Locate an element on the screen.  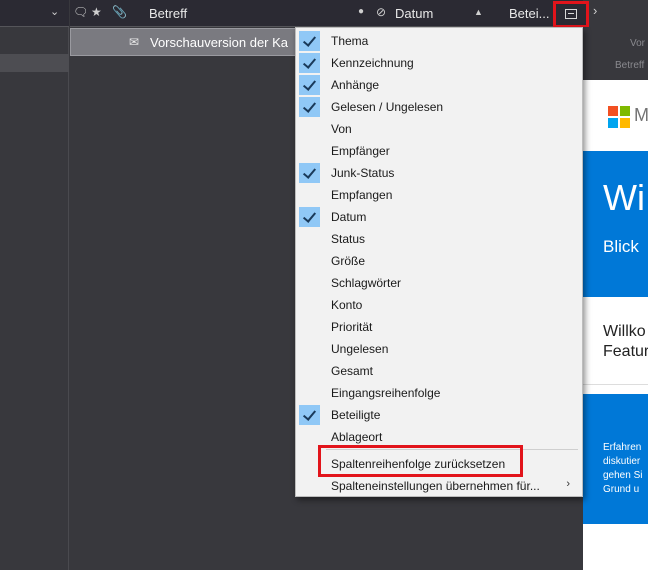
folder-pane-header: ⌄ is located at coordinates (34, 13).